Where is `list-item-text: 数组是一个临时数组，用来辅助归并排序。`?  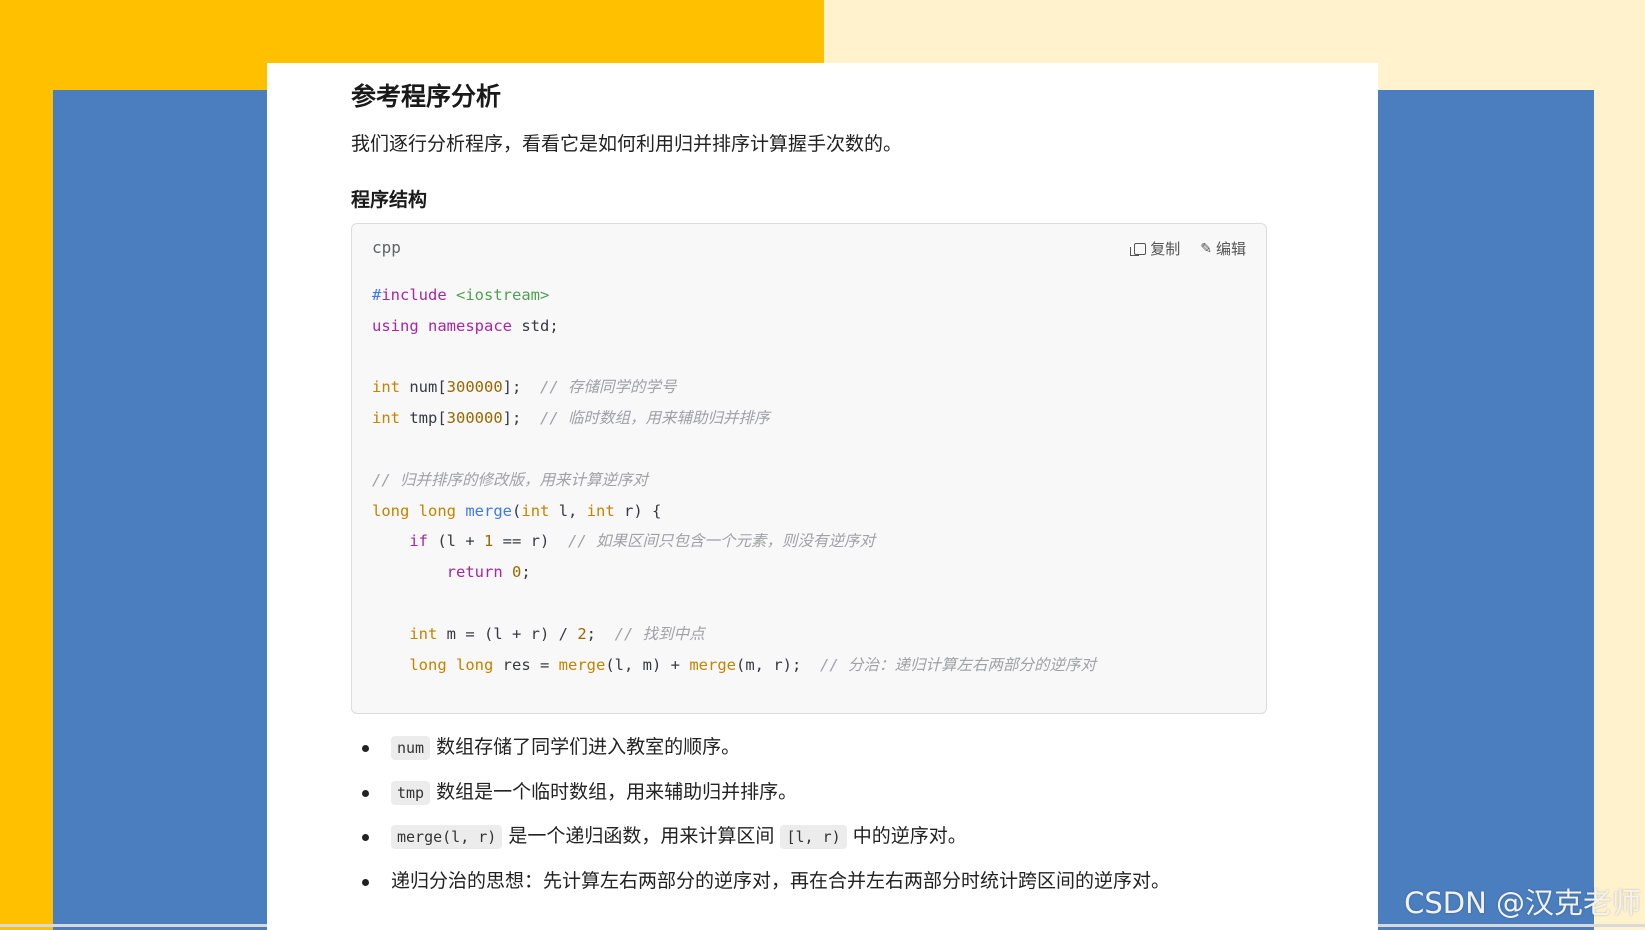 list-item-text: 数组是一个临时数组，用来辅助归并排序。 is located at coordinates (617, 791).